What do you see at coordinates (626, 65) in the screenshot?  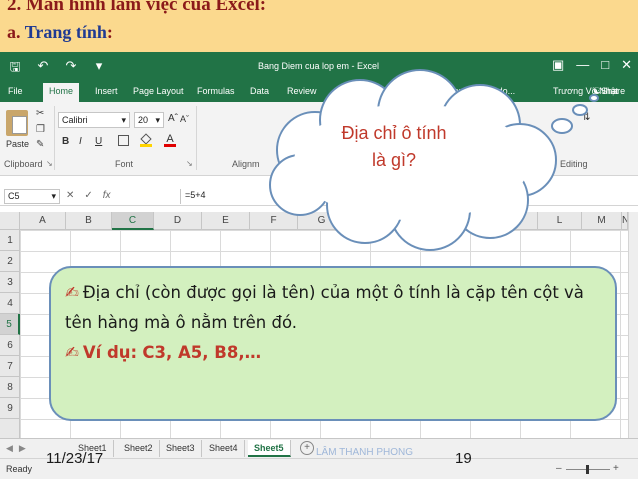 I see `close-icon: ✕` at bounding box center [626, 65].